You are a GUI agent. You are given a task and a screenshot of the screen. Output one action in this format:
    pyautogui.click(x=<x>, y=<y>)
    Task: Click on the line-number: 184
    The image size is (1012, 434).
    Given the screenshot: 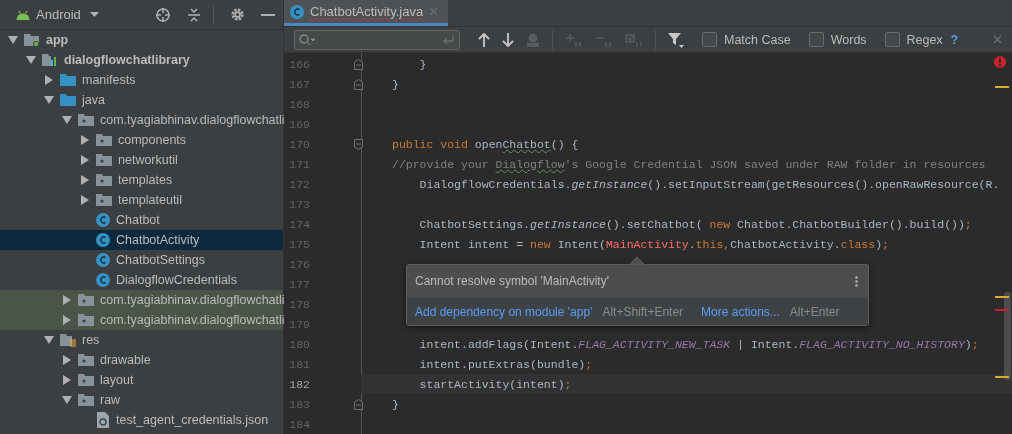 What is the action you would take?
    pyautogui.click(x=299, y=424)
    